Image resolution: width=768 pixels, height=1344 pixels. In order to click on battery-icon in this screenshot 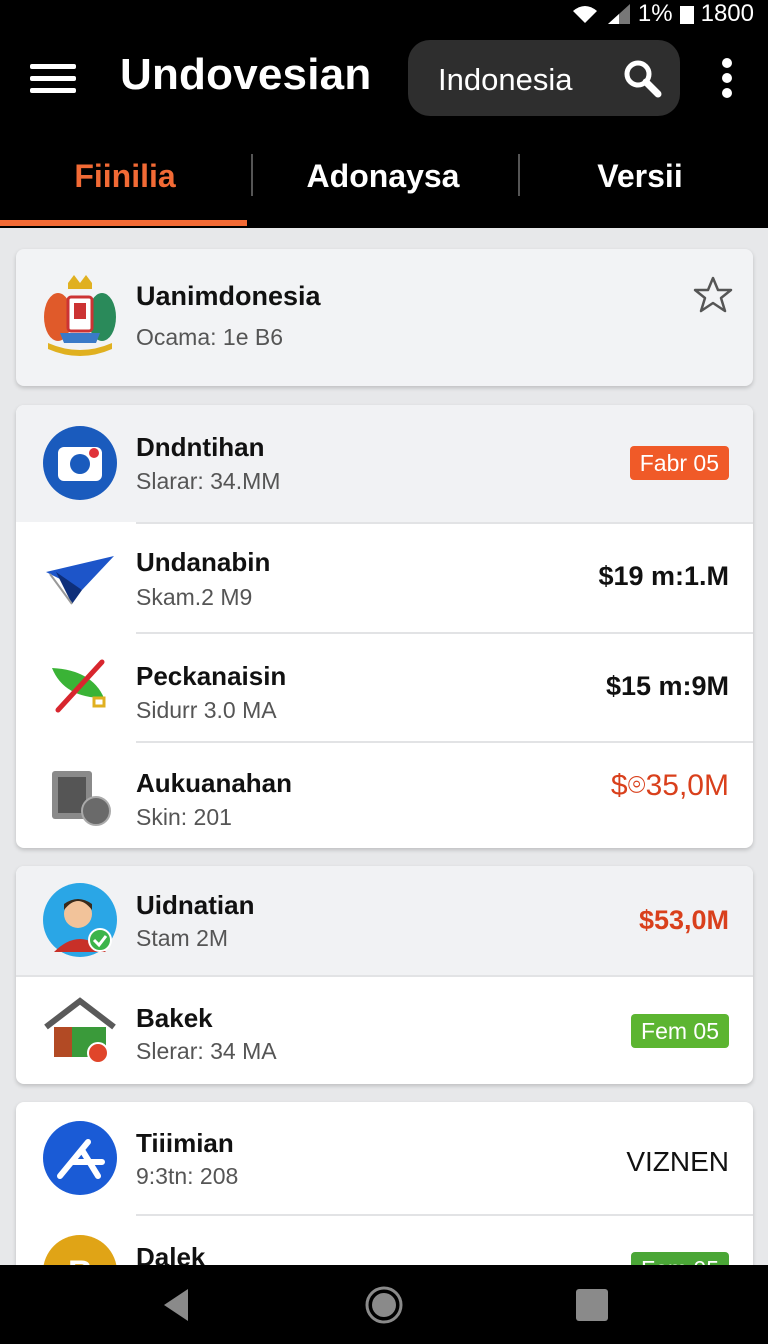, I will do `click(686, 15)`.